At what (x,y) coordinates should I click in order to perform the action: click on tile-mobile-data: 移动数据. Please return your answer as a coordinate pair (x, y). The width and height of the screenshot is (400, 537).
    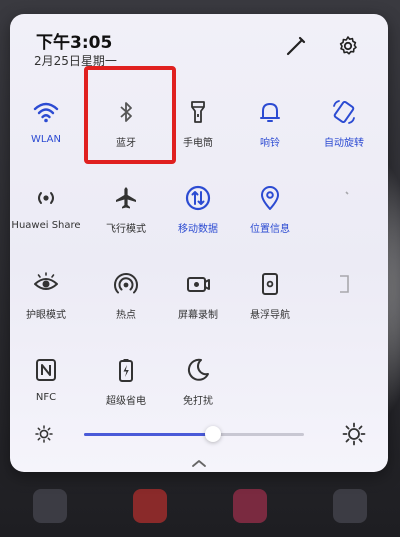
    Looking at the image, I should click on (198, 209).